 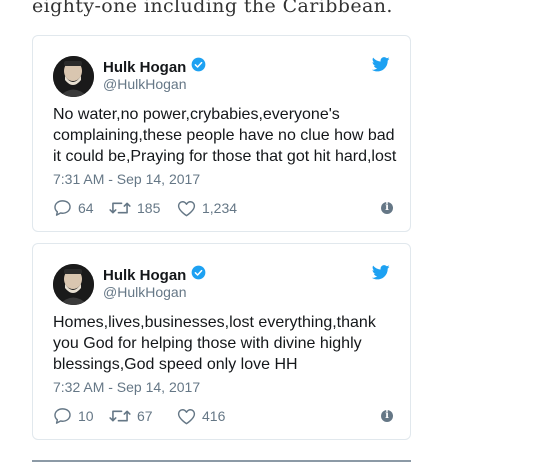 I want to click on tweet-text-line: blessings,God speed only love HH, so click(x=175, y=364).